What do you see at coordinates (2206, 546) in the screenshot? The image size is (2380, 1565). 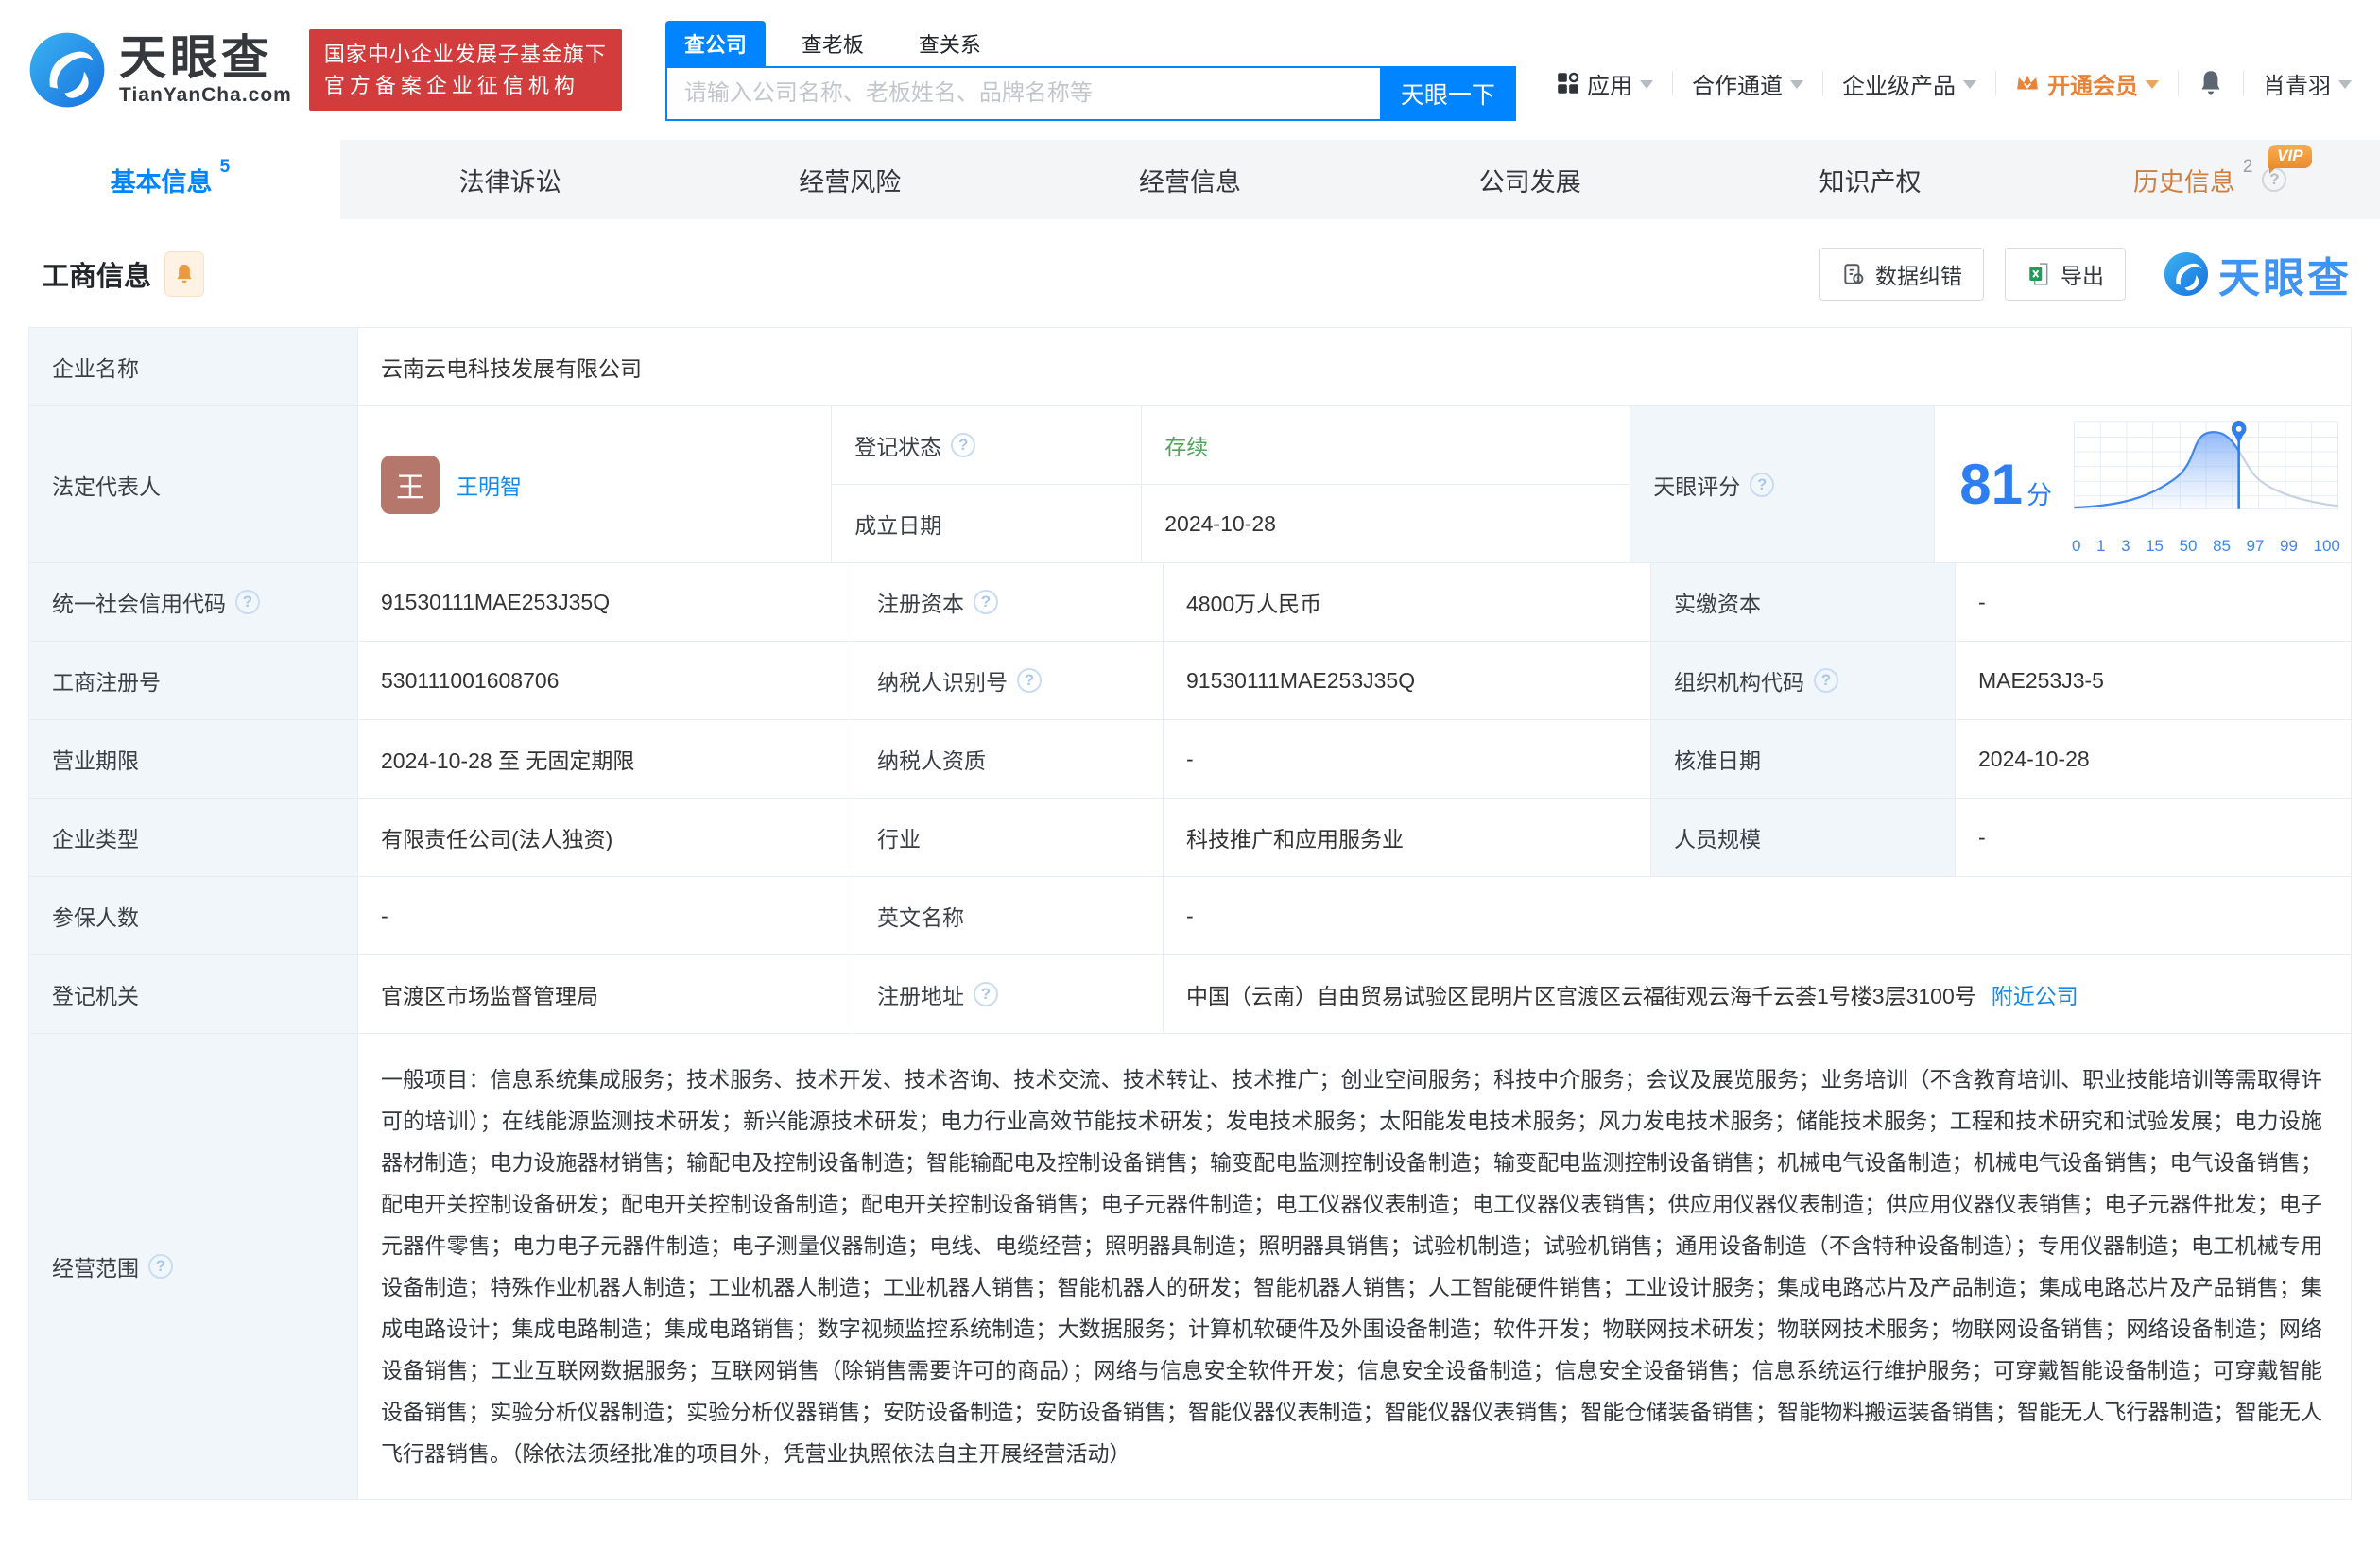 I see `score-axis-ticks: 0 1 3 15 50 85 97 99 100` at bounding box center [2206, 546].